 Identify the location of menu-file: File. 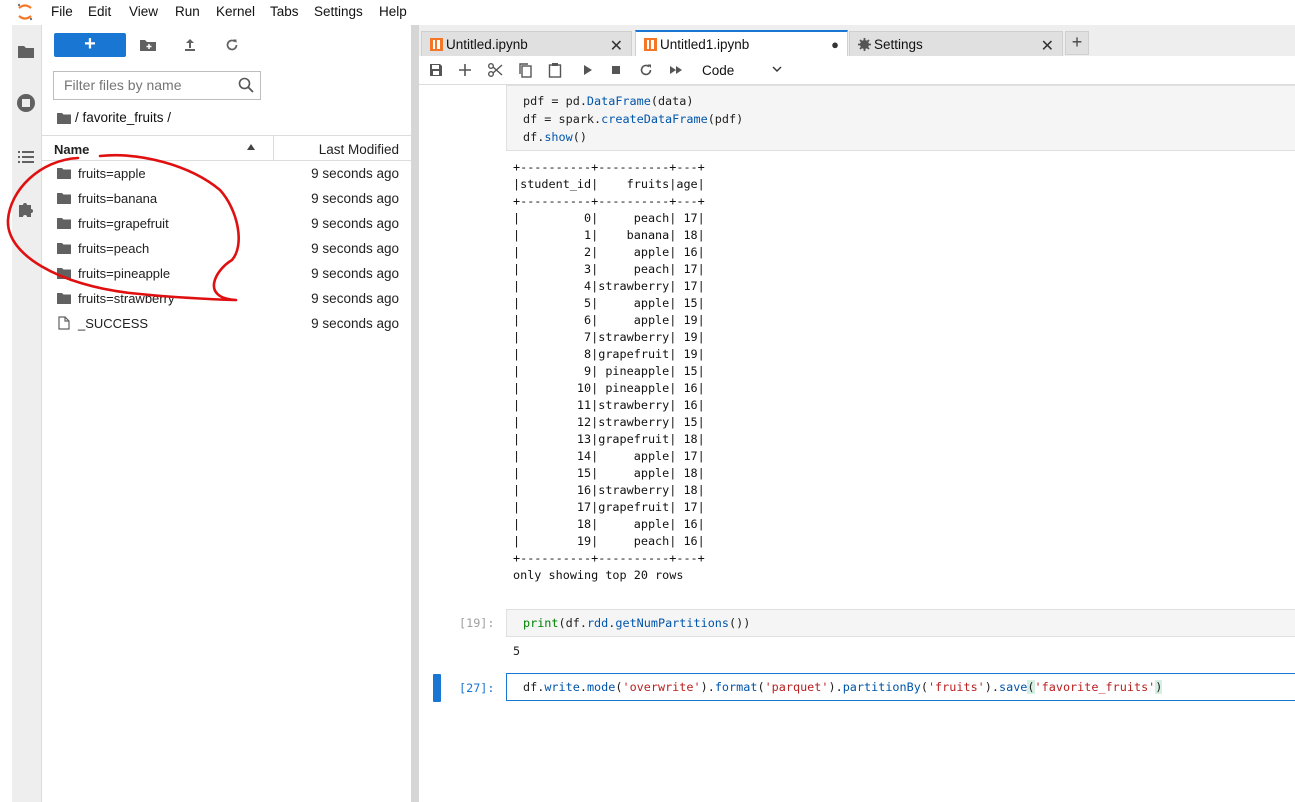
(62, 11).